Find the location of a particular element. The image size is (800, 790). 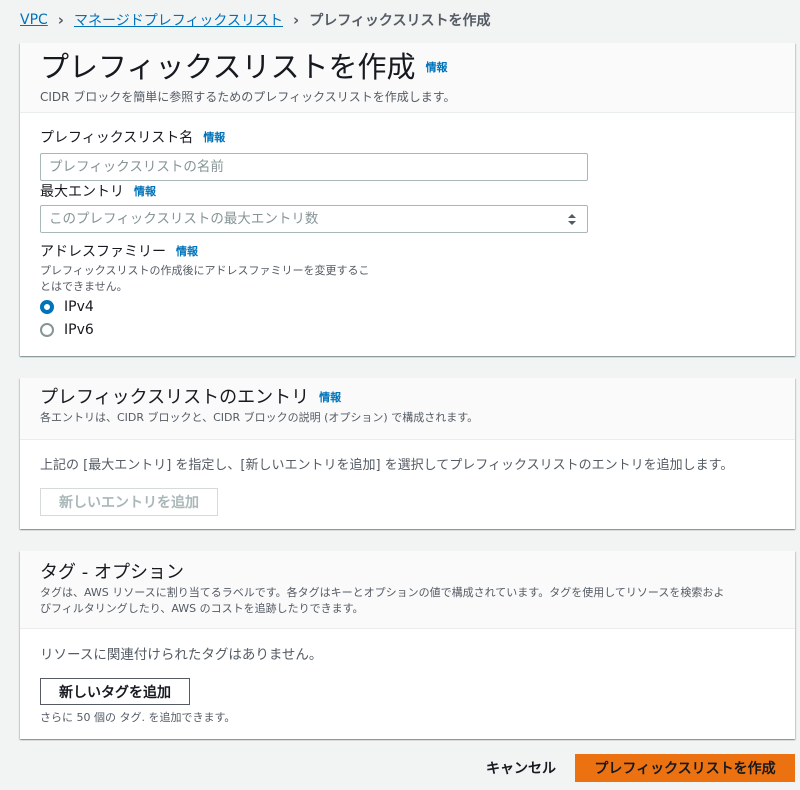

create-prefix-list-button: プレフィックスリストを作成 is located at coordinates (685, 768).